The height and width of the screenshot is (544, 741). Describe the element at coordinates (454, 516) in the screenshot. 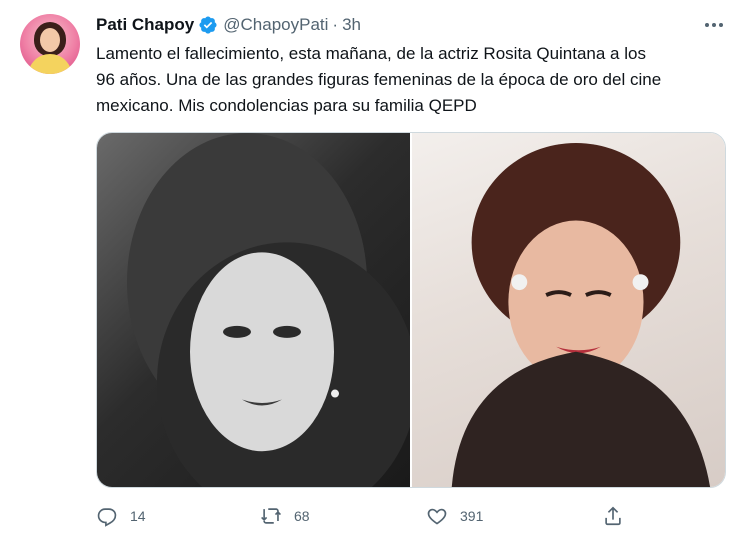

I see `like-button: 391` at that location.